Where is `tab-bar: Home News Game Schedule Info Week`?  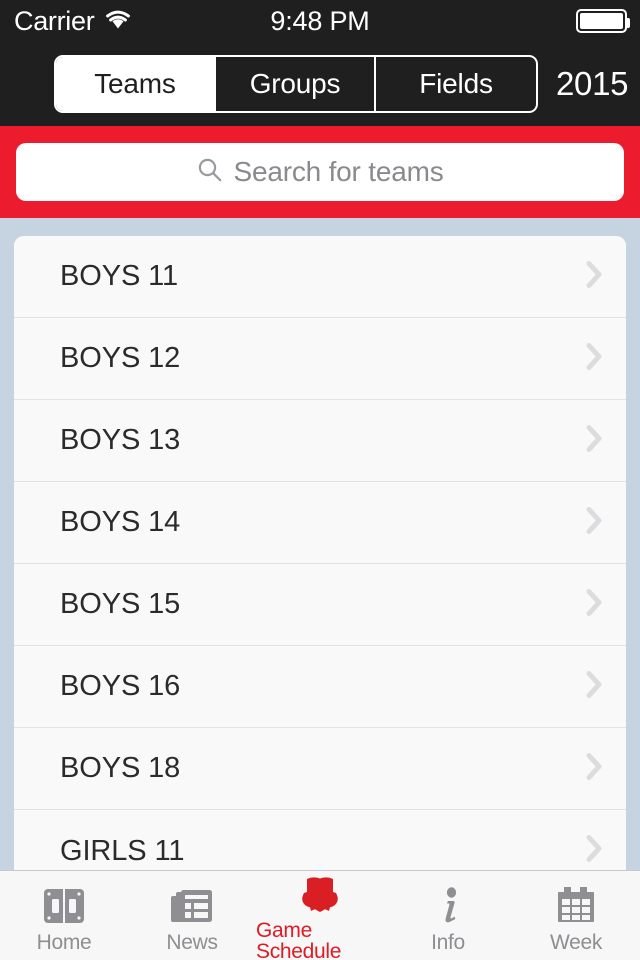 tab-bar: Home News Game Schedule Info Week is located at coordinates (320, 915).